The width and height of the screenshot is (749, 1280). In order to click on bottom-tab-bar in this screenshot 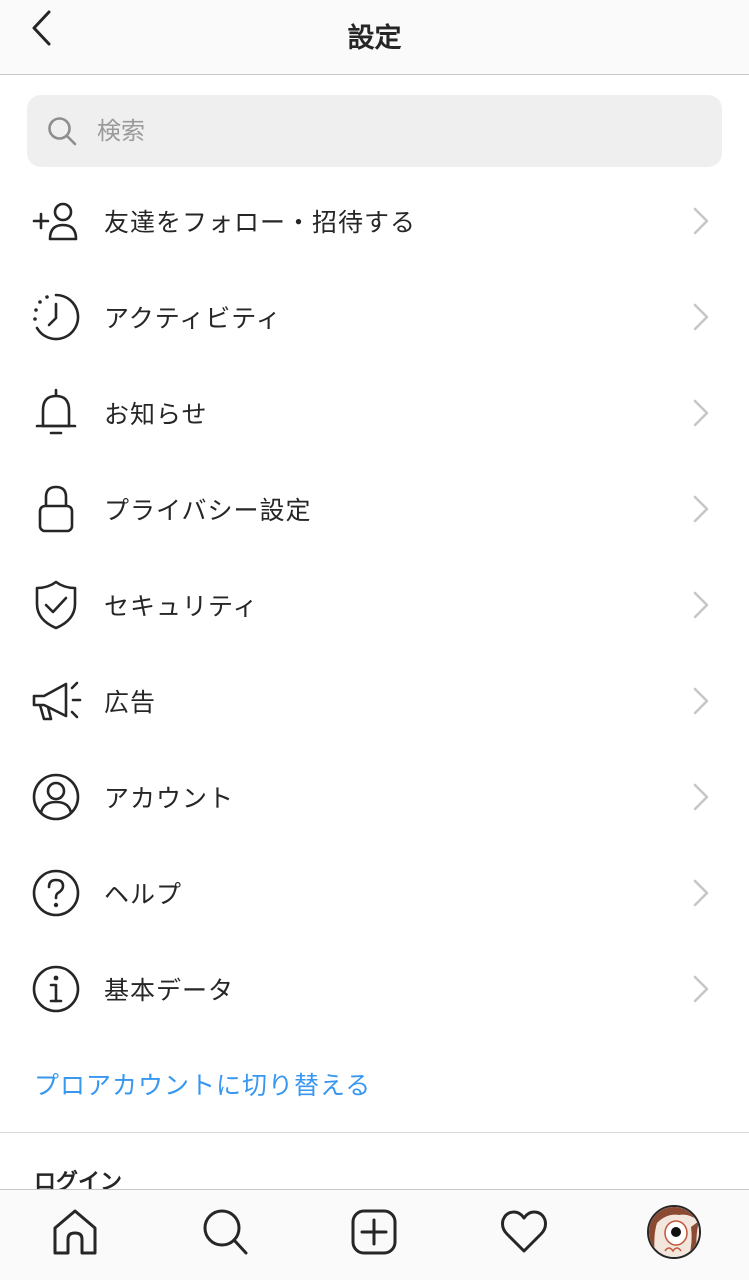, I will do `click(374, 1234)`.